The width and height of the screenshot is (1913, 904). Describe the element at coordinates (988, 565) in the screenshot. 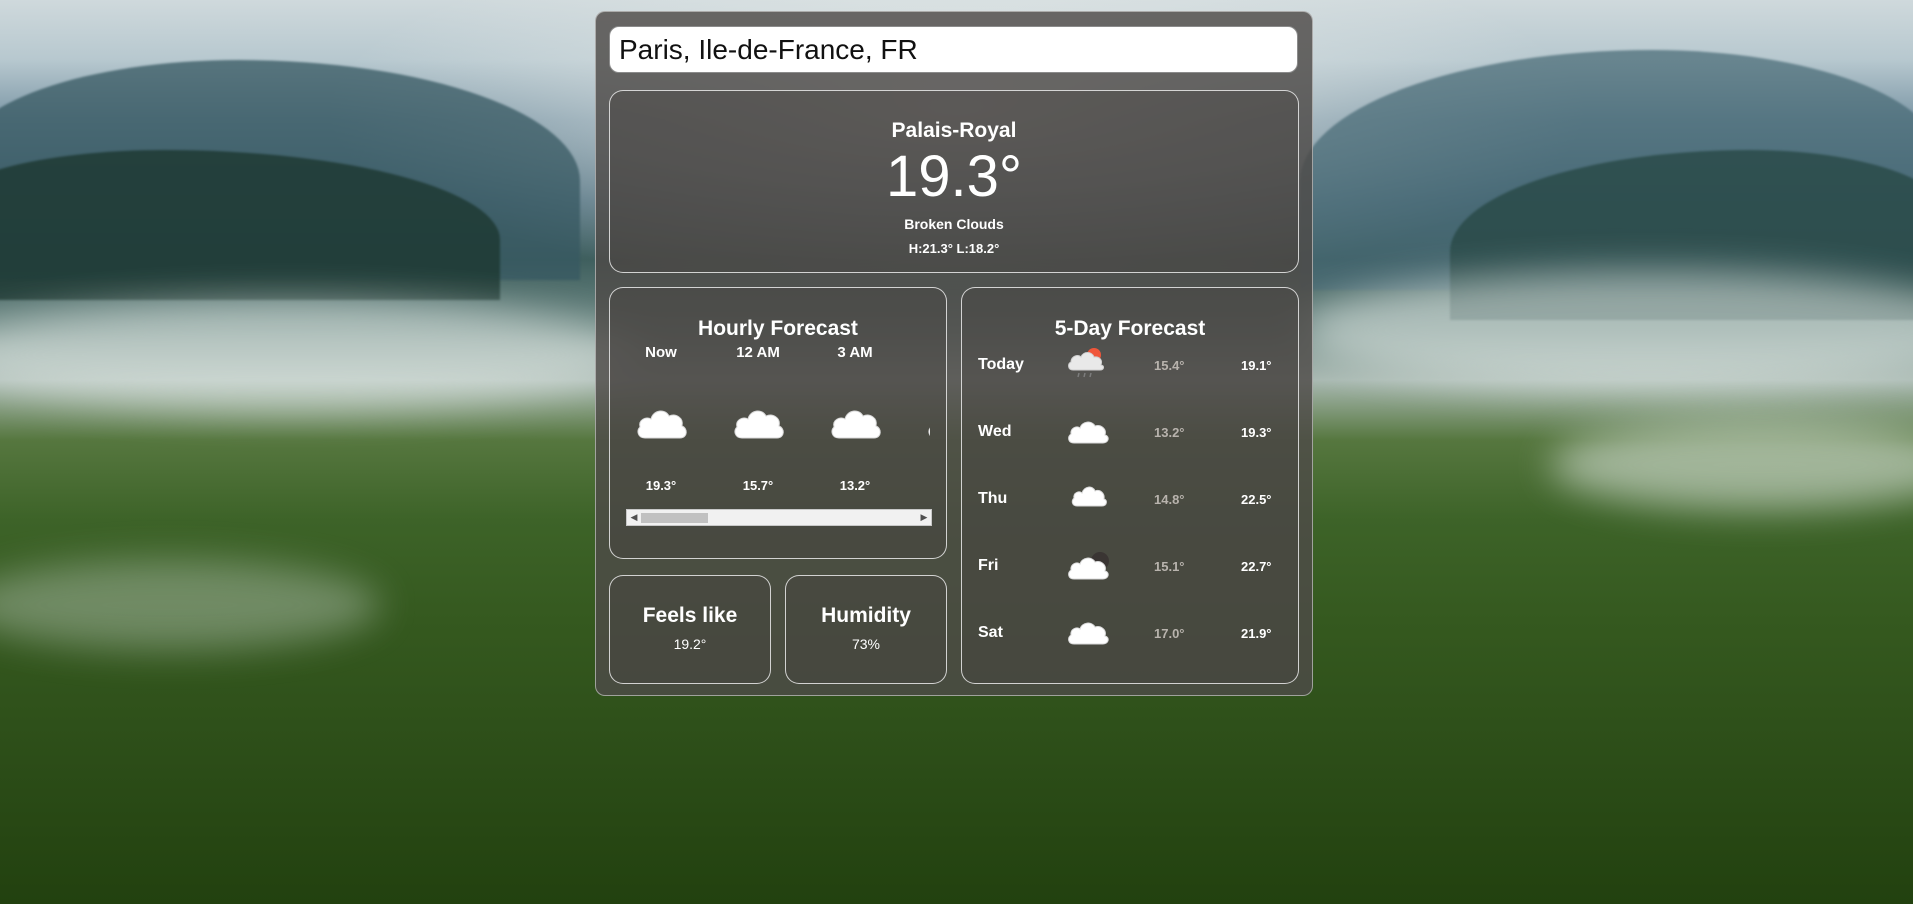

I see `day-name: Fri` at that location.